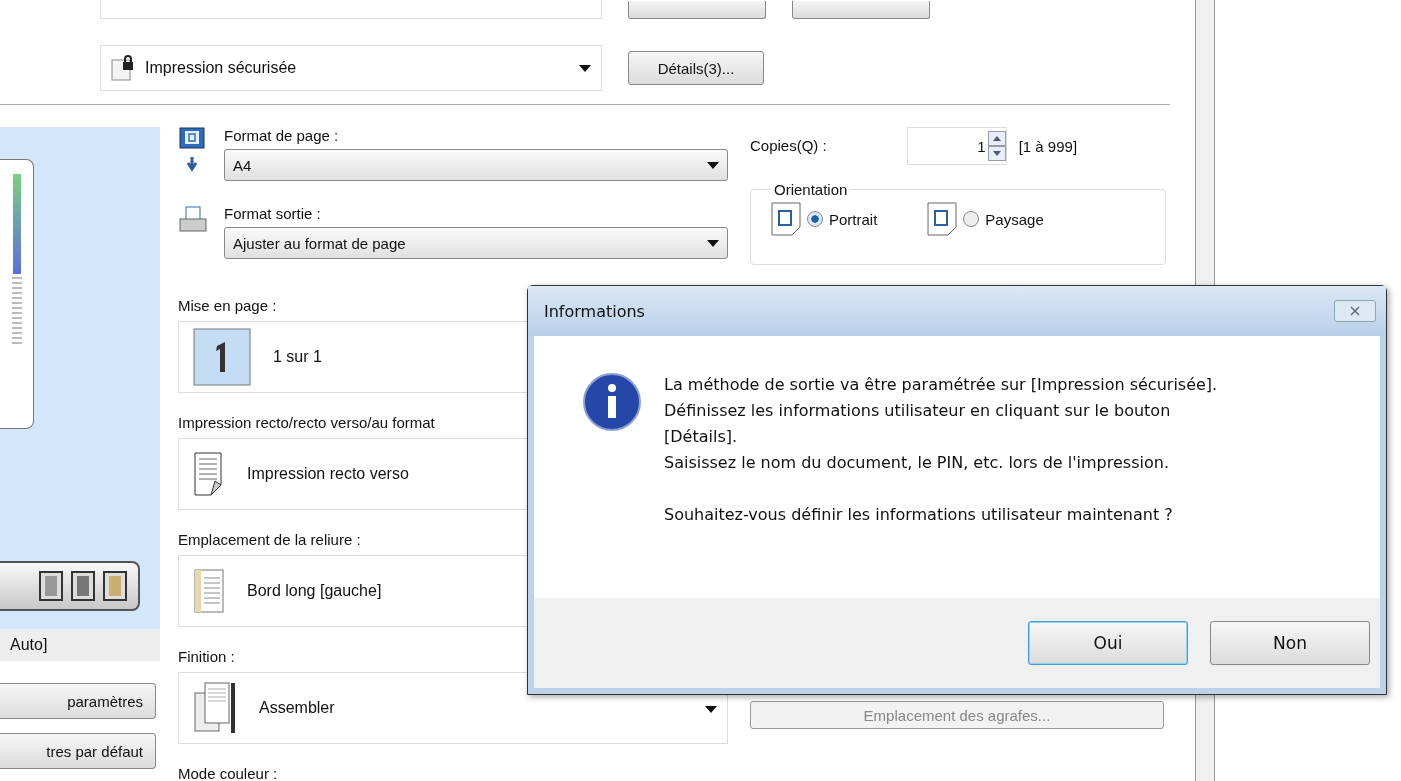  I want to click on section-label: Mise en page :, so click(227, 306).